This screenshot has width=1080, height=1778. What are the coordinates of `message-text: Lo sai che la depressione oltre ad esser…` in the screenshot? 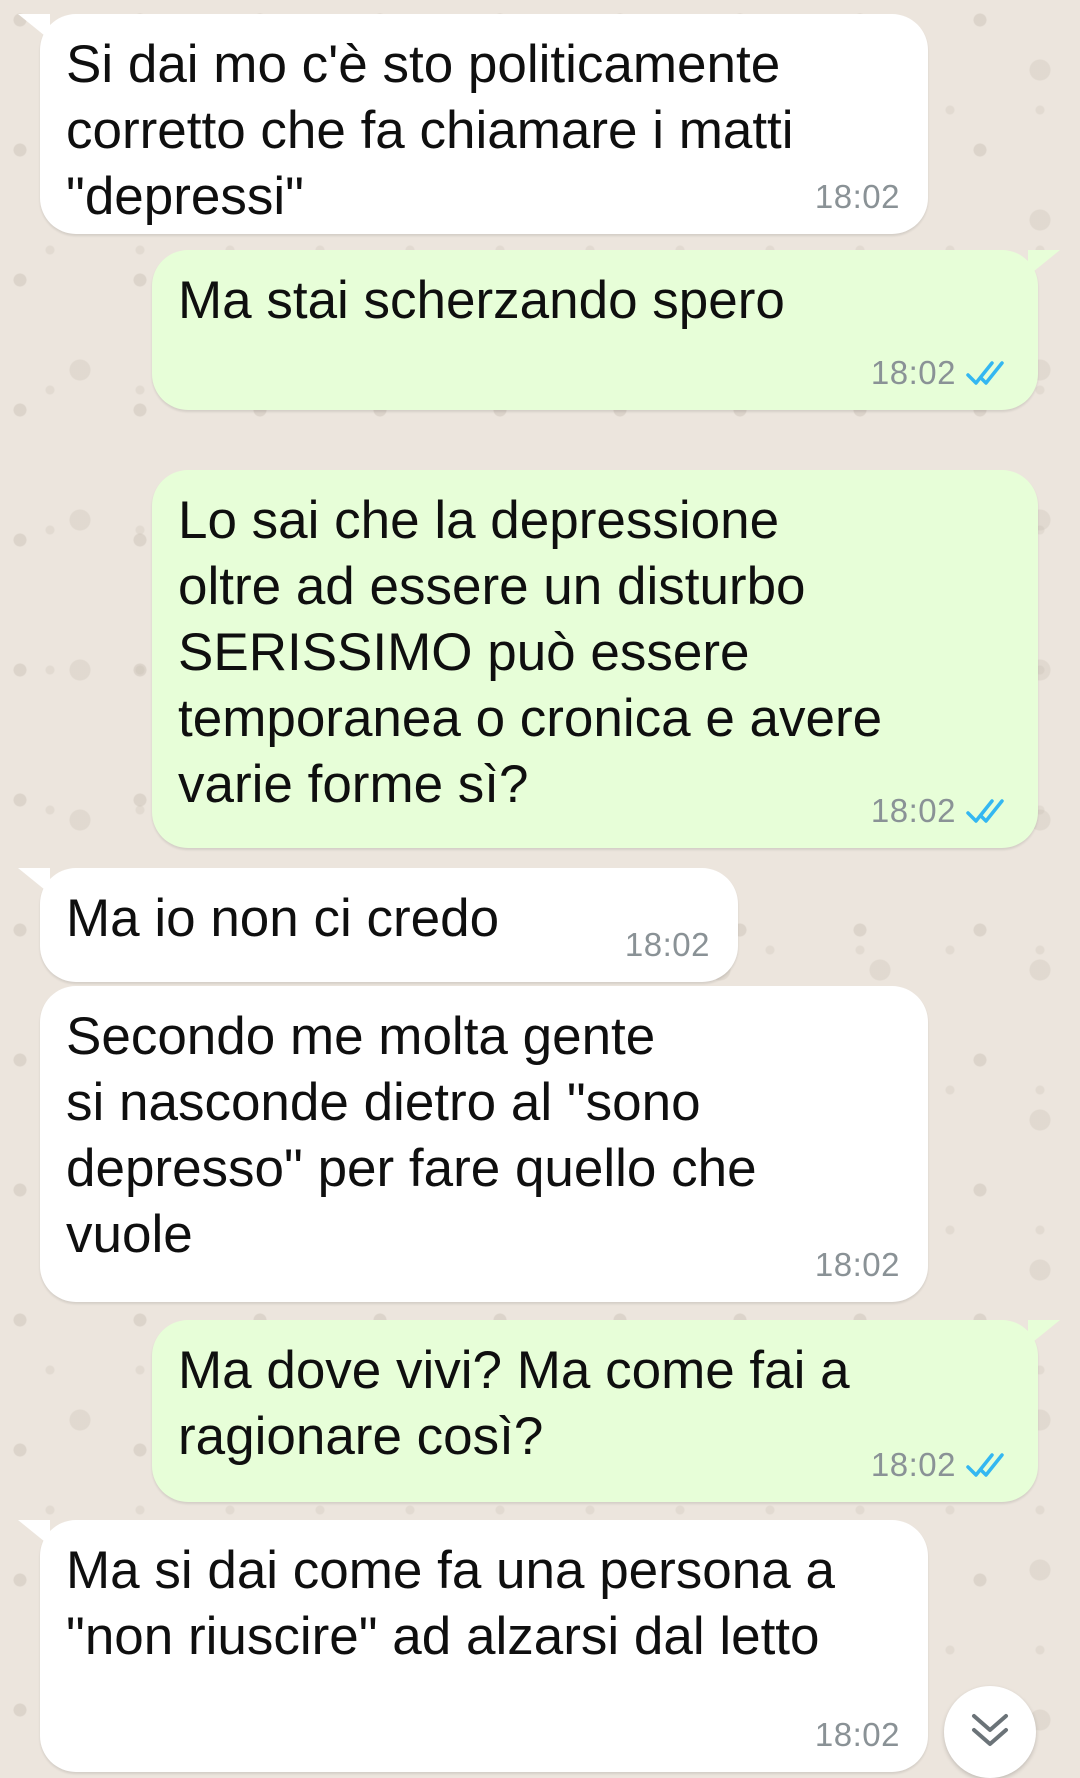 It's located at (530, 652).